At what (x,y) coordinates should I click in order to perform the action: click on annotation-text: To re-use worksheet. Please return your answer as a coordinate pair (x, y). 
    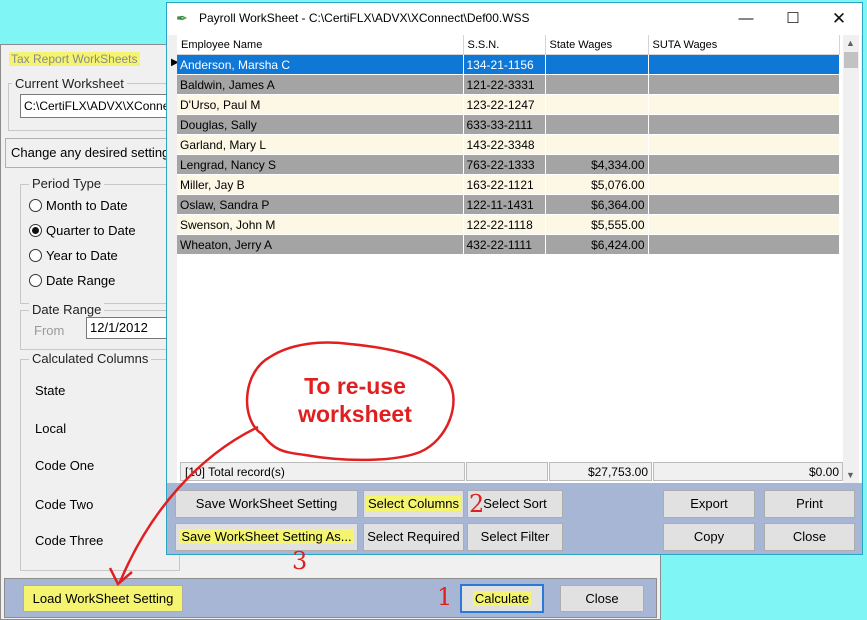
    Looking at the image, I should click on (355, 400).